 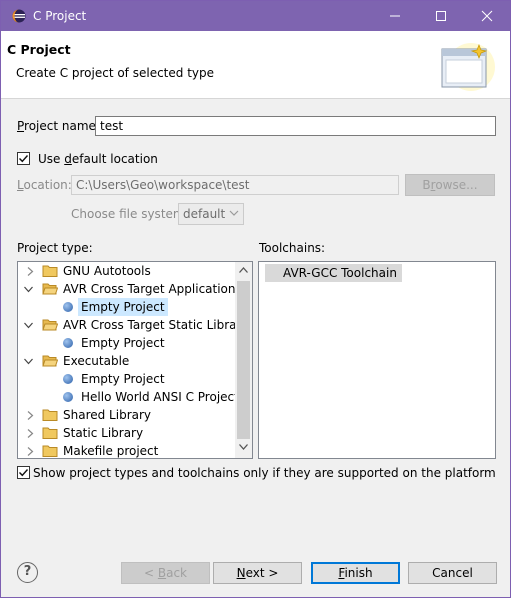 What do you see at coordinates (44, 185) in the screenshot?
I see `location-label: Location:` at bounding box center [44, 185].